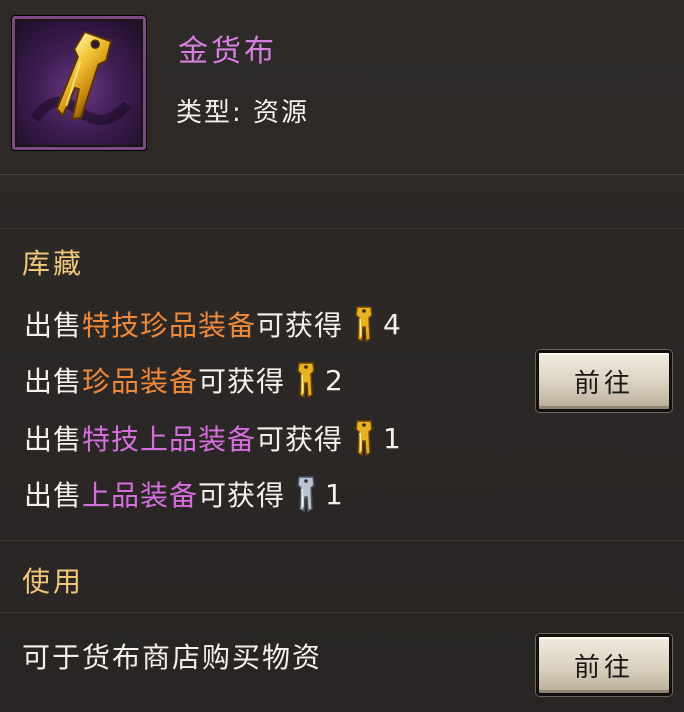  Describe the element at coordinates (392, 324) in the screenshot. I see `row-count: 4` at that location.